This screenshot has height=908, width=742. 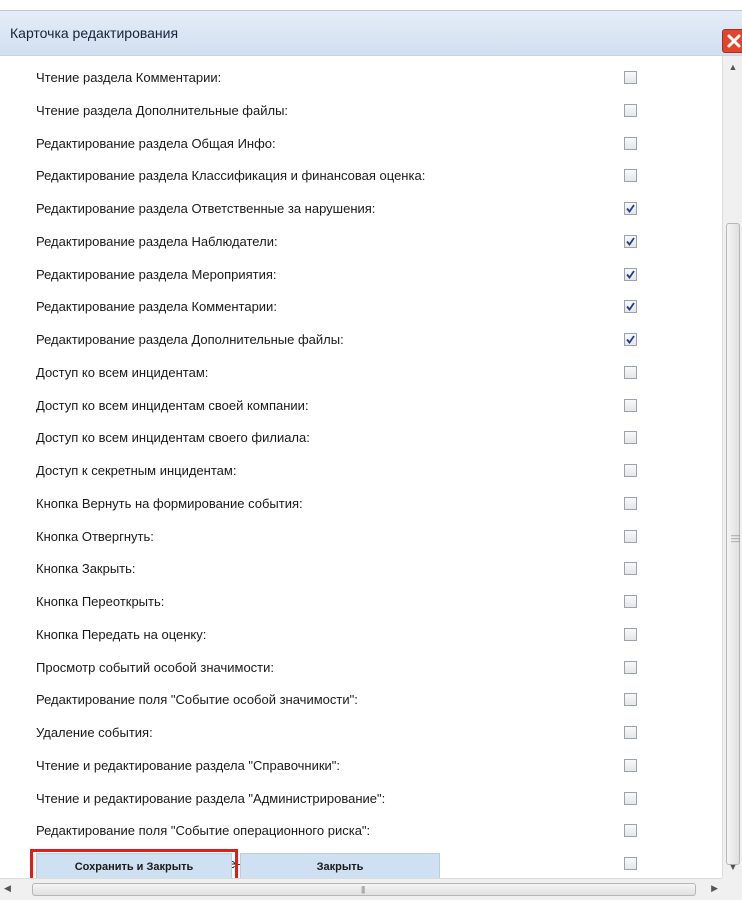 I want to click on permission-label: Удаление события:, so click(x=94, y=732).